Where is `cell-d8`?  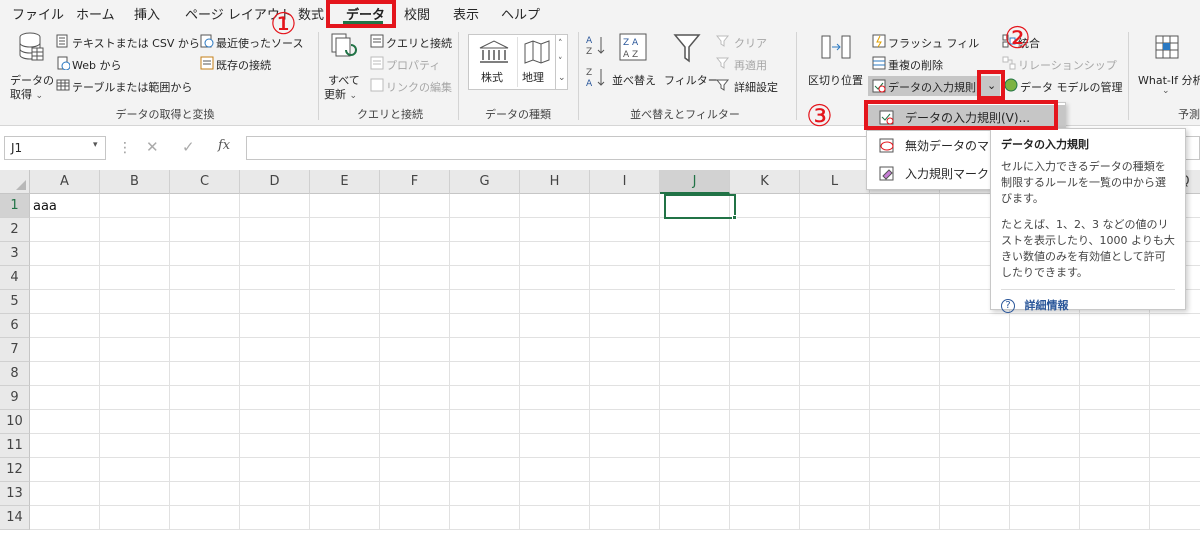
cell-d8 is located at coordinates (275, 374).